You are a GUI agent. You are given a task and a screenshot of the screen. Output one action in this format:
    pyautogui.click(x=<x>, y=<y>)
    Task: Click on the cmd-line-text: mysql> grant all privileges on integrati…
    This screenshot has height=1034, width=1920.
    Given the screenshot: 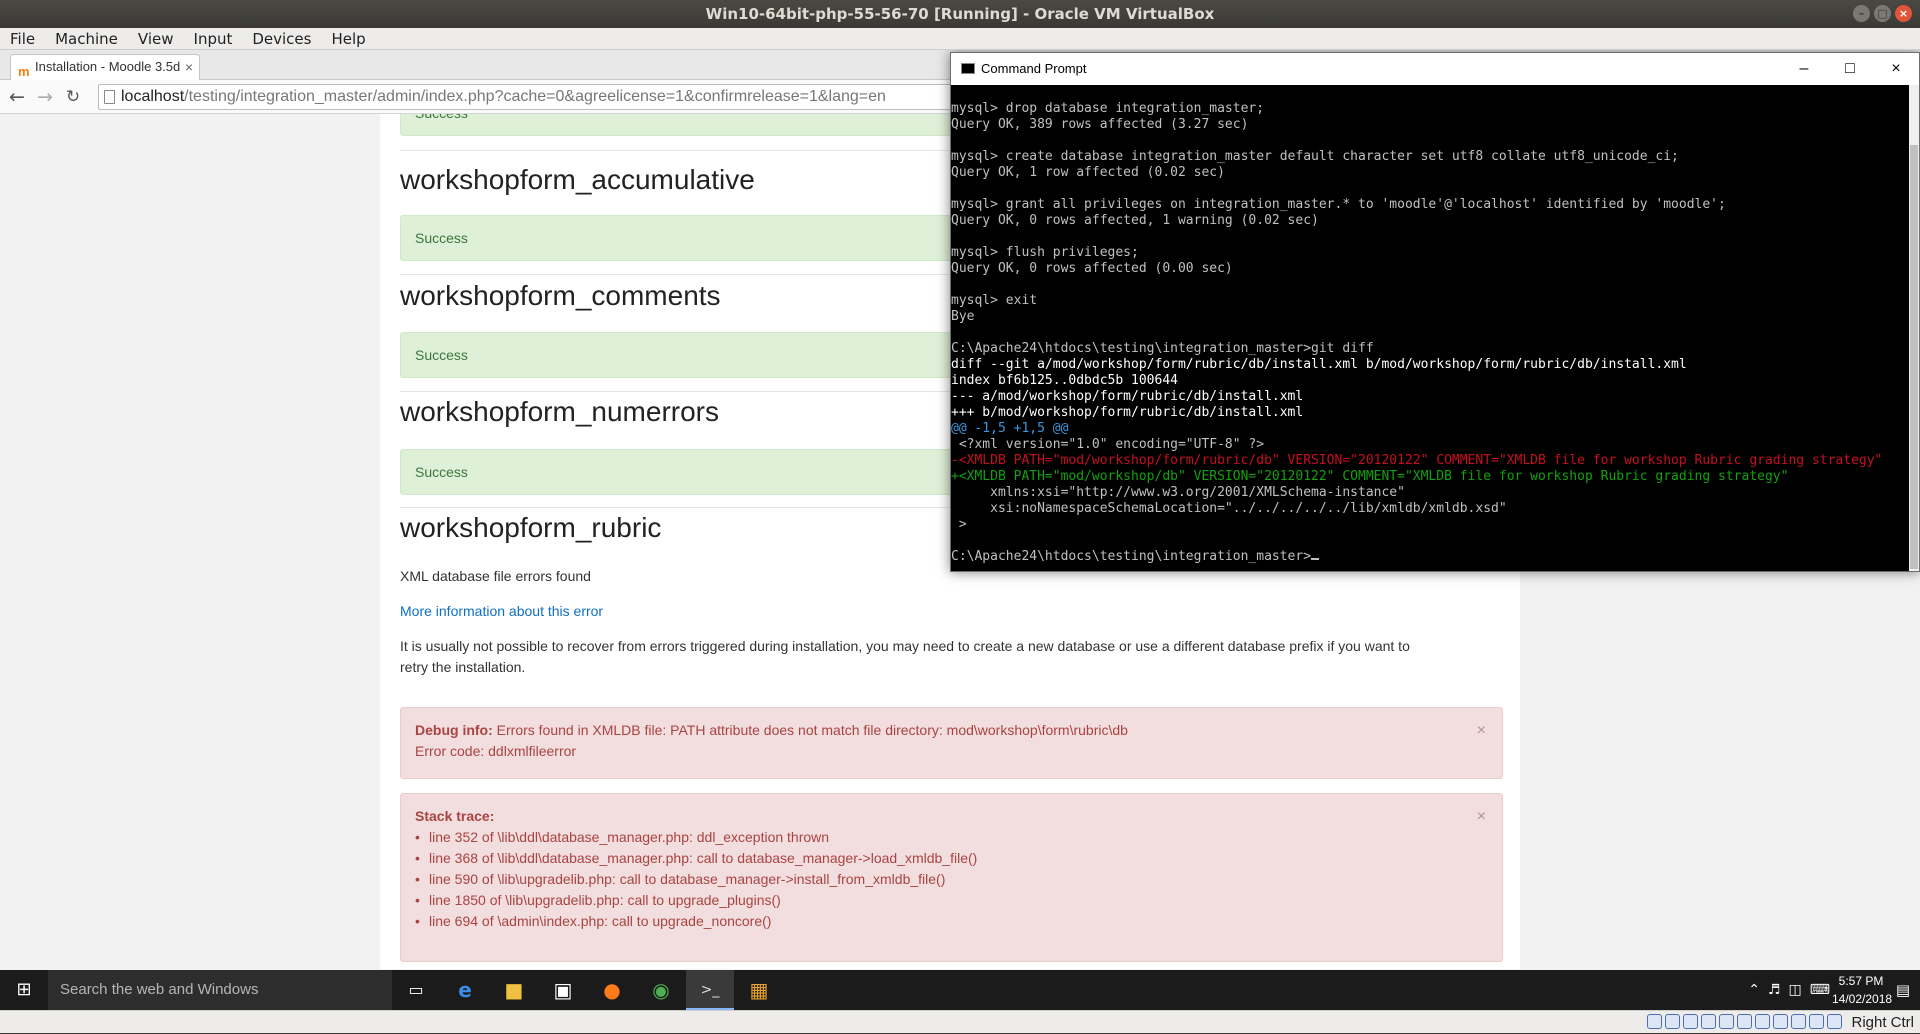 What is the action you would take?
    pyautogui.click(x=1338, y=204)
    